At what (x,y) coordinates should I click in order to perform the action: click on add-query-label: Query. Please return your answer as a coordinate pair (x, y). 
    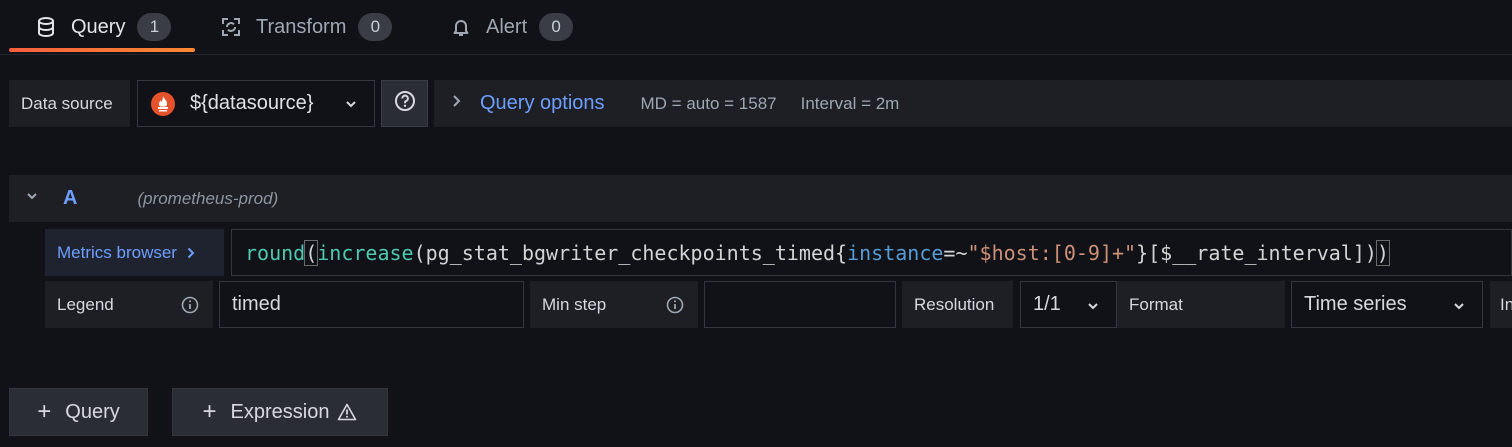
    Looking at the image, I should click on (92, 411).